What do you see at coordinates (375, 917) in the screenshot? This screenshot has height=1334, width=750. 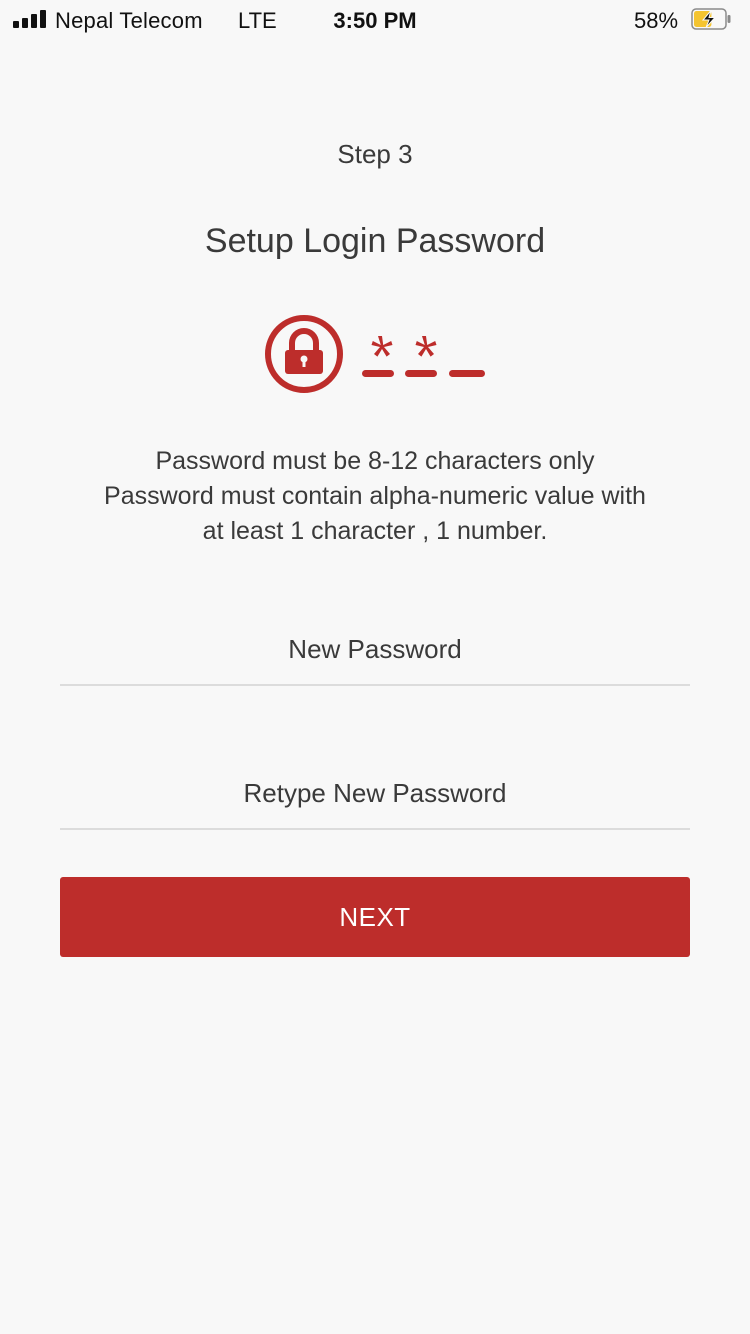 I see `next-button: NEXT` at bounding box center [375, 917].